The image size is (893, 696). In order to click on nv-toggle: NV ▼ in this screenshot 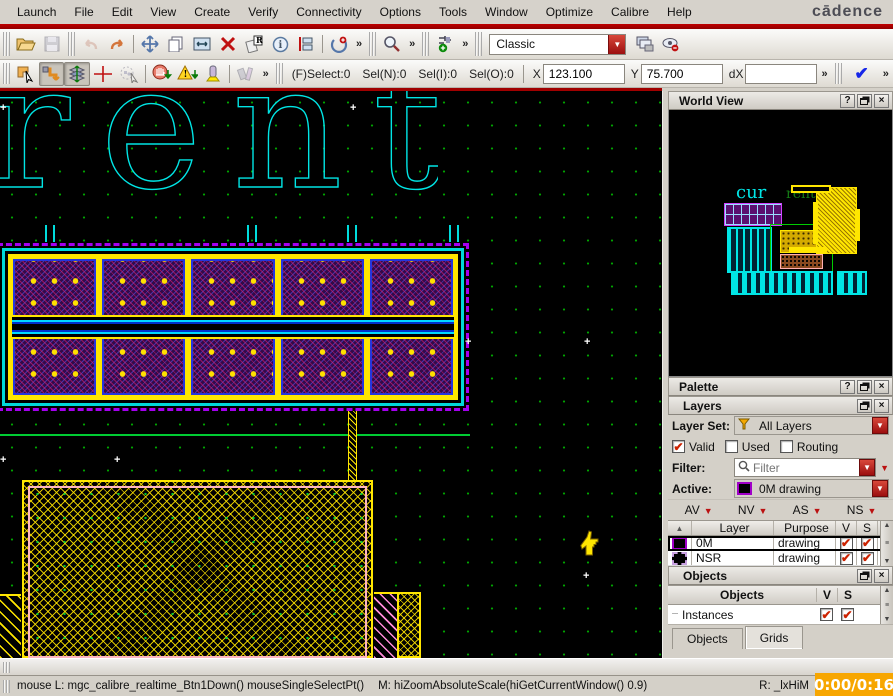, I will do `click(753, 510)`.